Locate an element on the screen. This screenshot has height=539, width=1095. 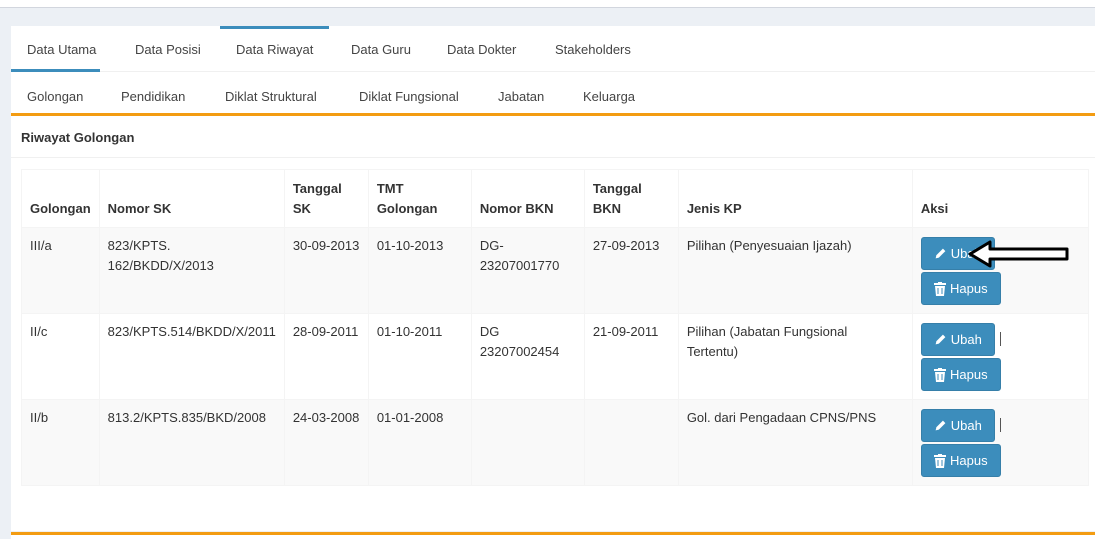
tab-keluarga: Keluarga is located at coordinates (609, 92).